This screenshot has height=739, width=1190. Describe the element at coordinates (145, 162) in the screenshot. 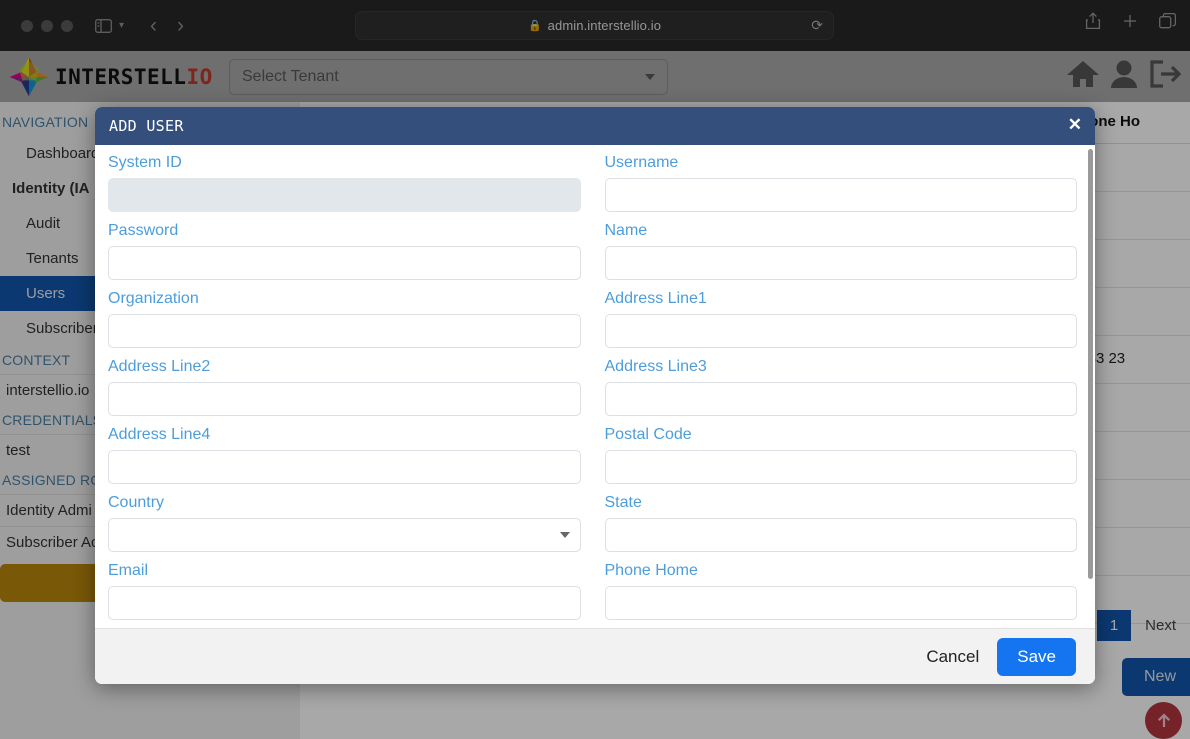

I see `label-system-id: System ID` at that location.